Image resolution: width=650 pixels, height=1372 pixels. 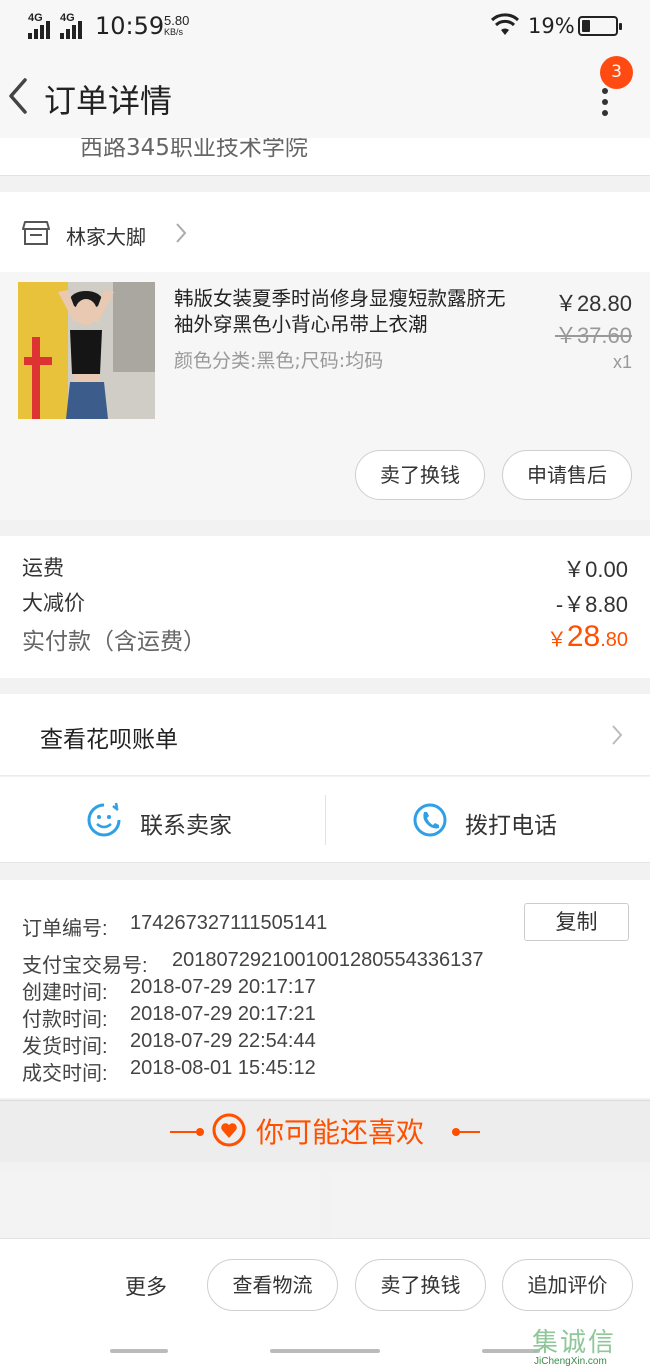 I want to click on shop-icon, so click(x=36, y=233).